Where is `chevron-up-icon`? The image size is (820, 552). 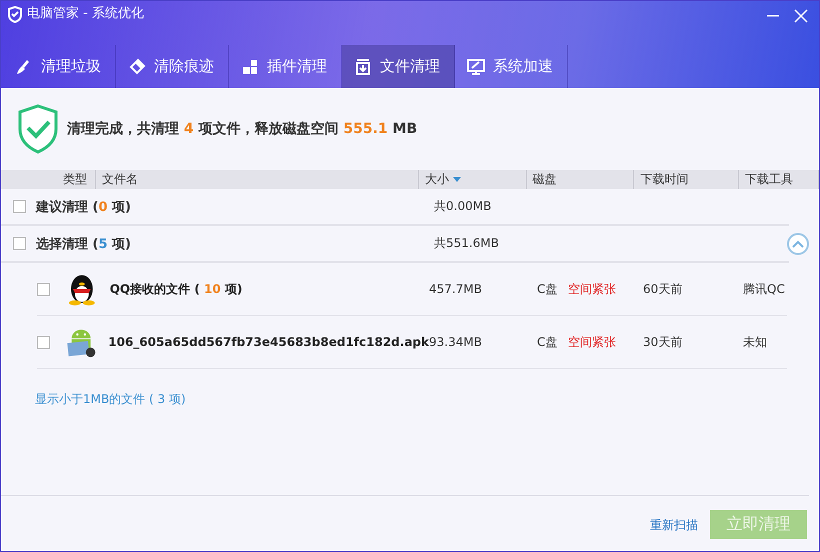
chevron-up-icon is located at coordinates (798, 244).